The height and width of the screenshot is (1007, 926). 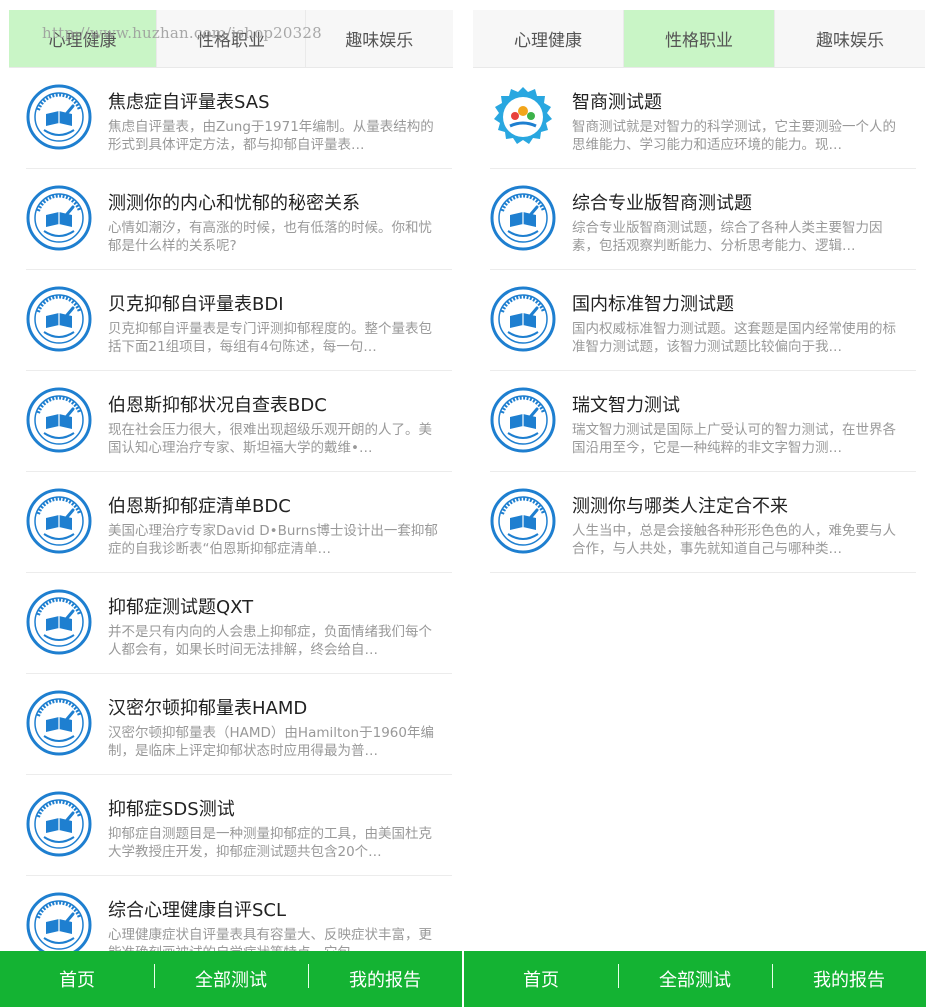 What do you see at coordinates (523, 117) in the screenshot?
I see `kids-logo-icon` at bounding box center [523, 117].